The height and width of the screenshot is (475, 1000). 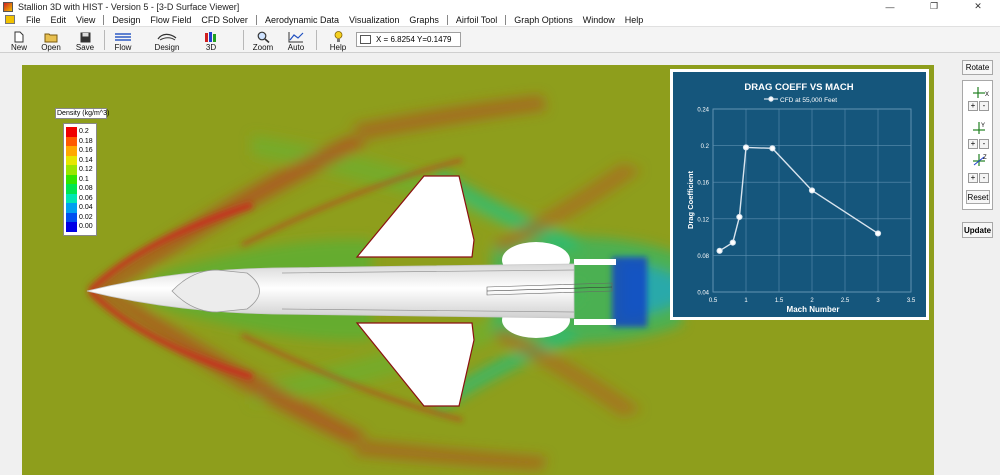 I want to click on menu-cfd-solver: CFD Solver, so click(x=224, y=20).